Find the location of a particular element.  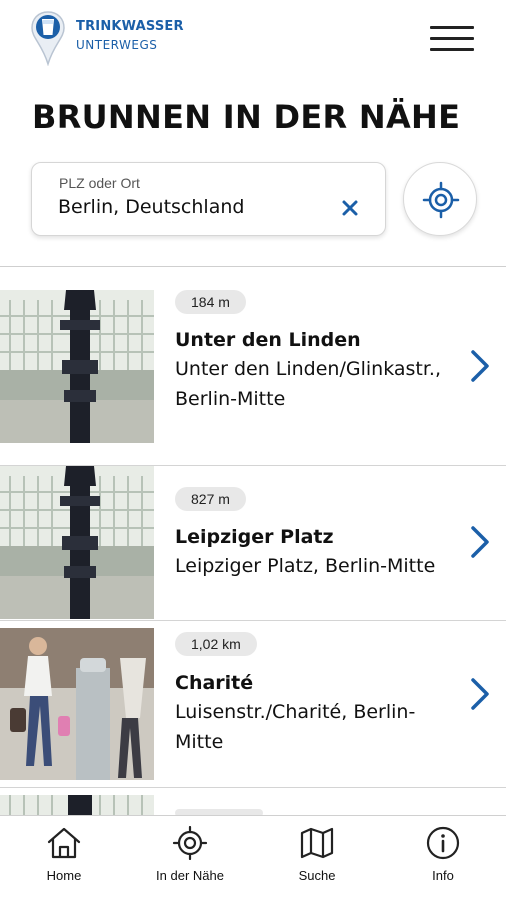

home-icon is located at coordinates (64, 843).